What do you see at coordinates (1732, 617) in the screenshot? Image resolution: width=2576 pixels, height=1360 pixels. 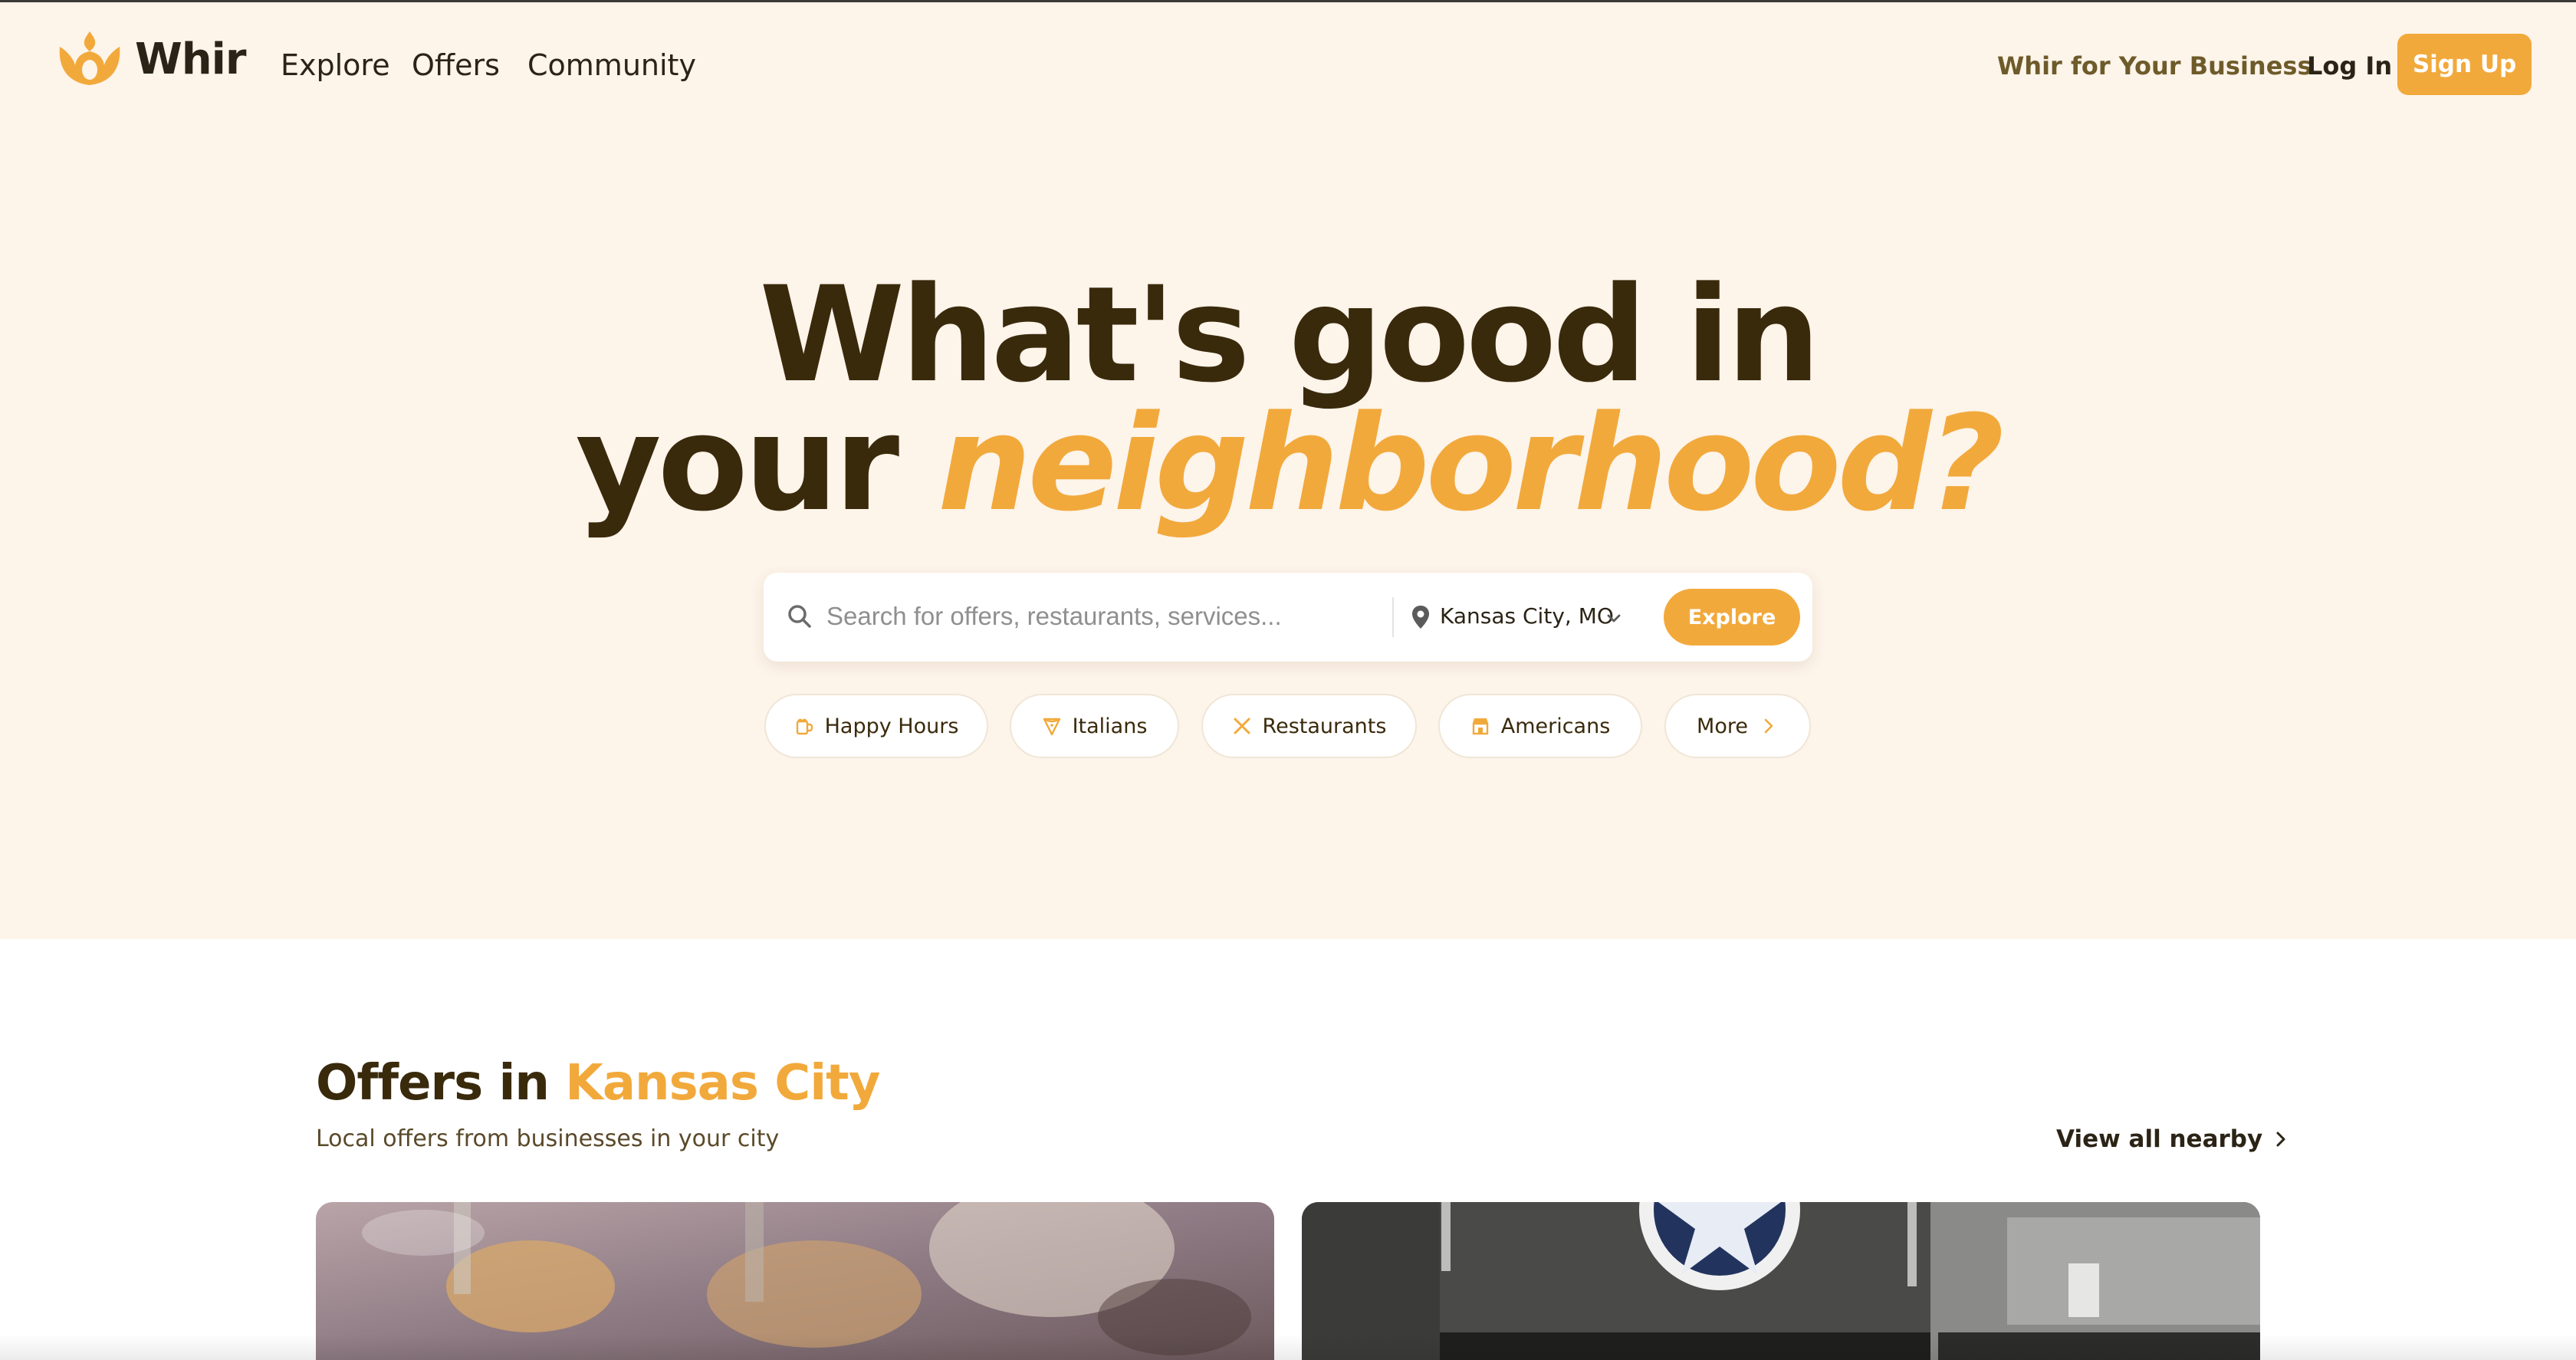 I see `explore-button: Explore` at bounding box center [1732, 617].